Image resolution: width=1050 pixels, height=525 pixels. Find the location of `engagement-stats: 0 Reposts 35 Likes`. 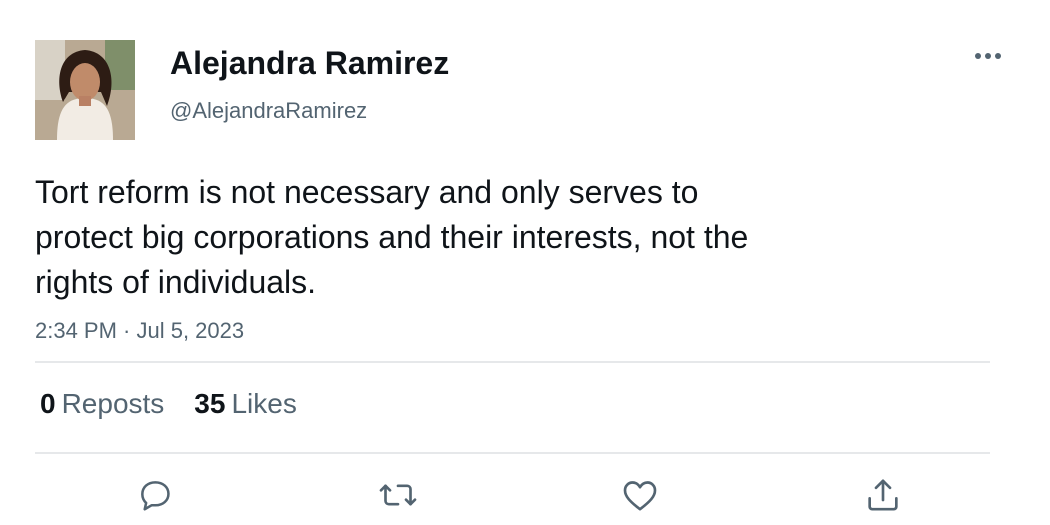

engagement-stats: 0 Reposts 35 Likes is located at coordinates (168, 404).